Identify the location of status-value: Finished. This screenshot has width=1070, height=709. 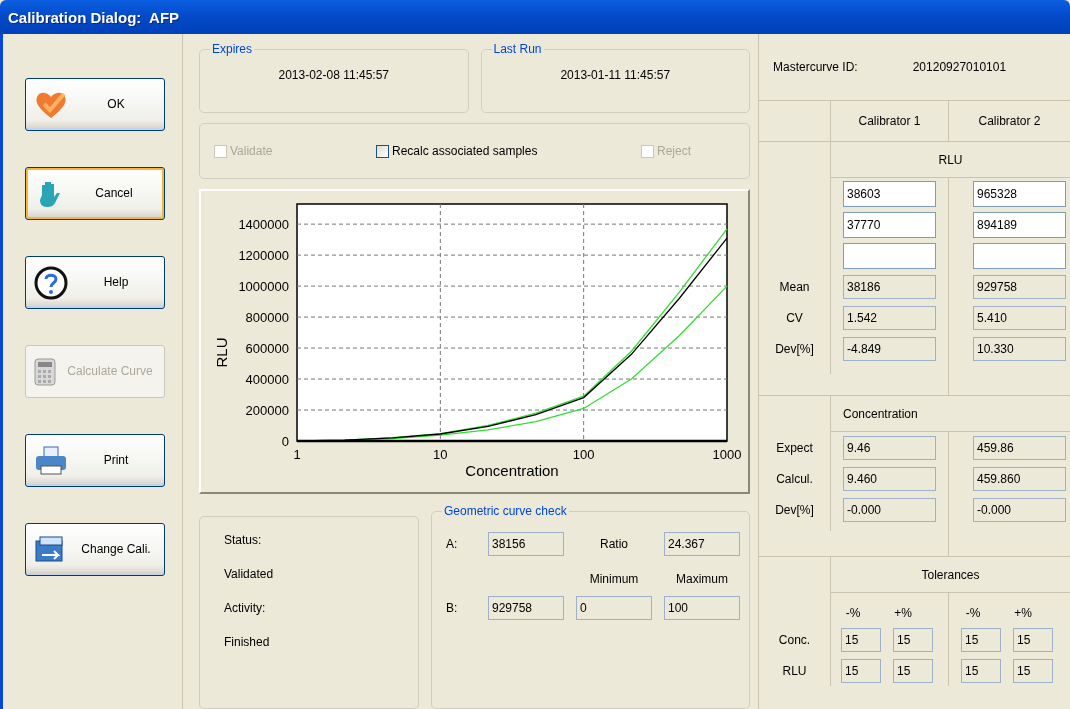
(247, 642).